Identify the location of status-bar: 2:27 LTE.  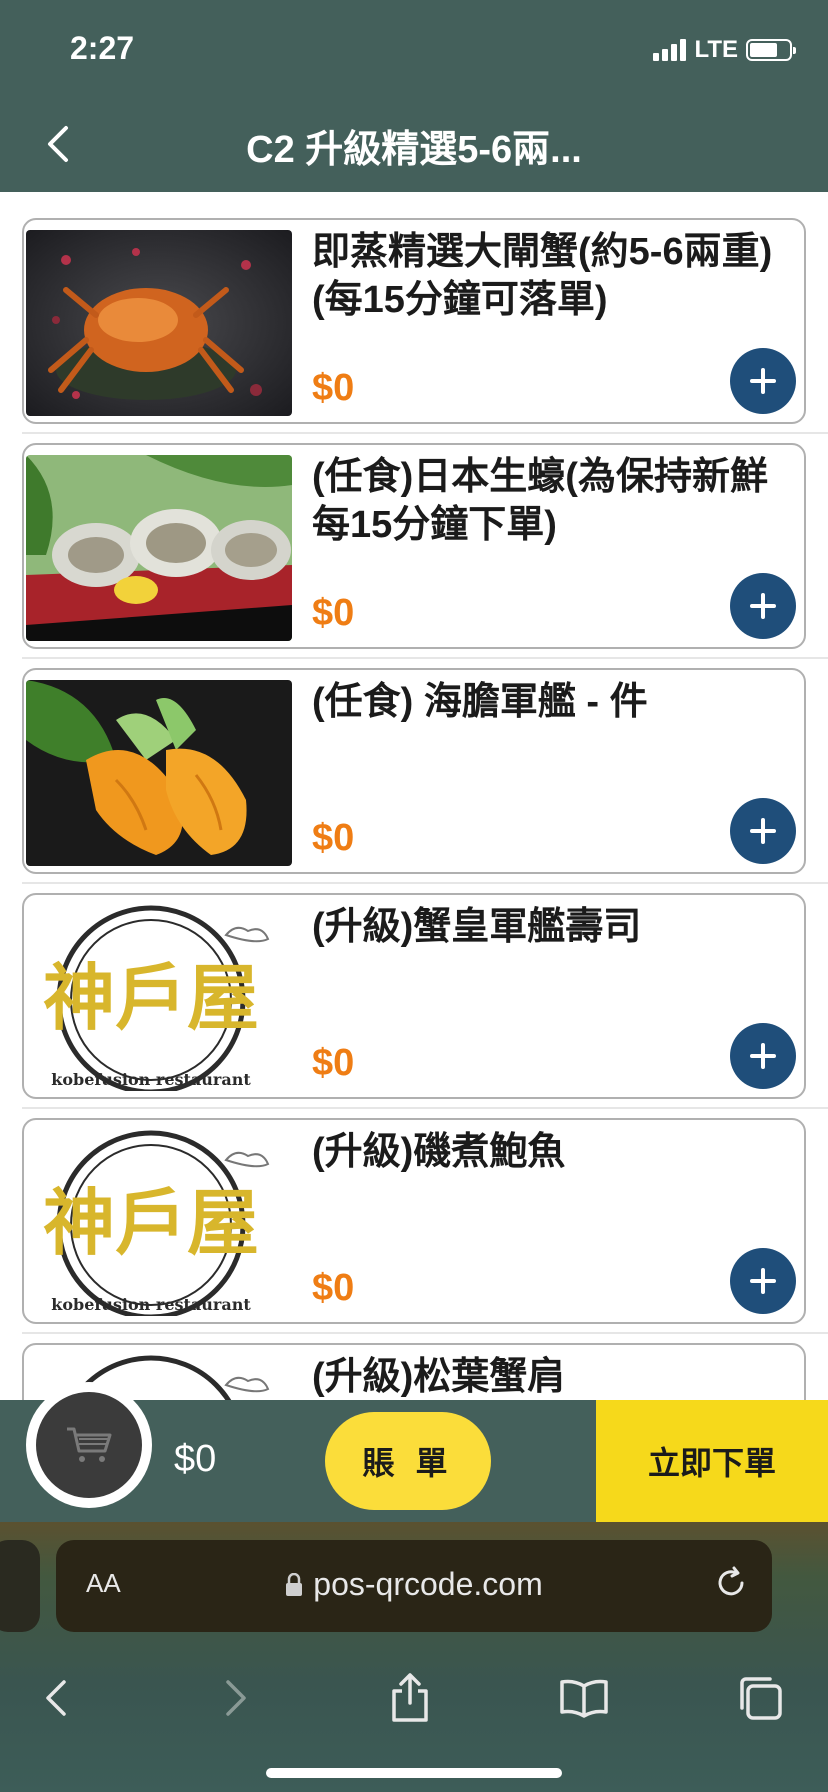
(414, 48).